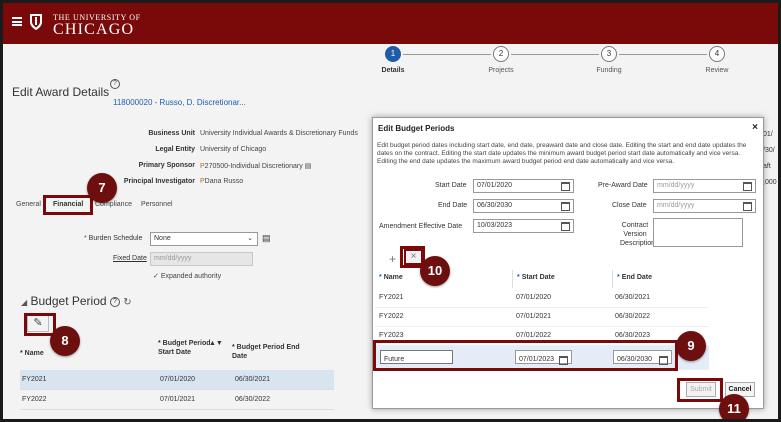  Describe the element at coordinates (642, 357) in the screenshot. I see `period-end-date-input: 06/30/2030` at that location.